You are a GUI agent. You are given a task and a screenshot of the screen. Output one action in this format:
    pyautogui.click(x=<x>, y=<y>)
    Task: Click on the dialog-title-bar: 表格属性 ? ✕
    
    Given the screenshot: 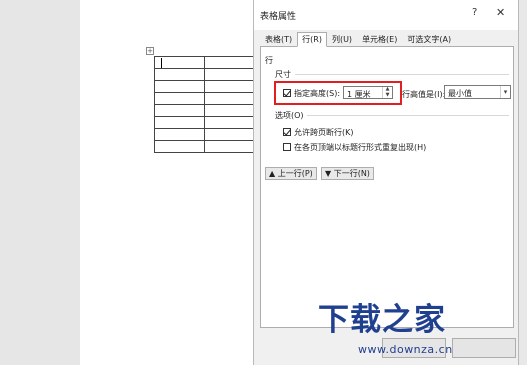 What is the action you would take?
    pyautogui.click(x=386, y=15)
    